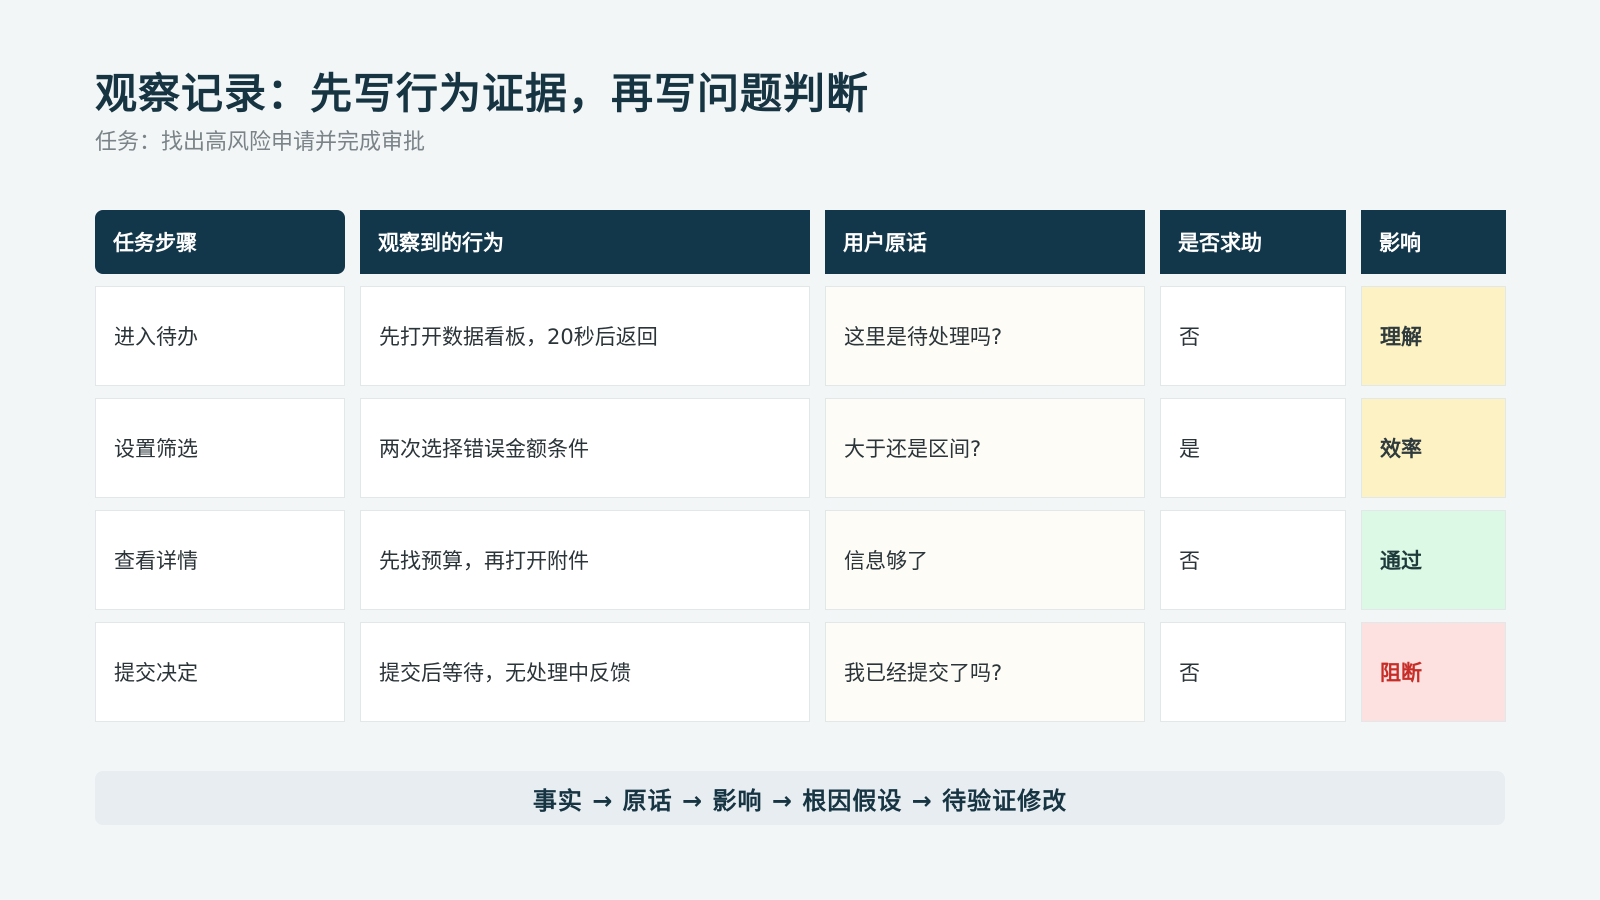 The image size is (1600, 900). Describe the element at coordinates (1433, 448) in the screenshot. I see `impact-badge: 效率` at that location.